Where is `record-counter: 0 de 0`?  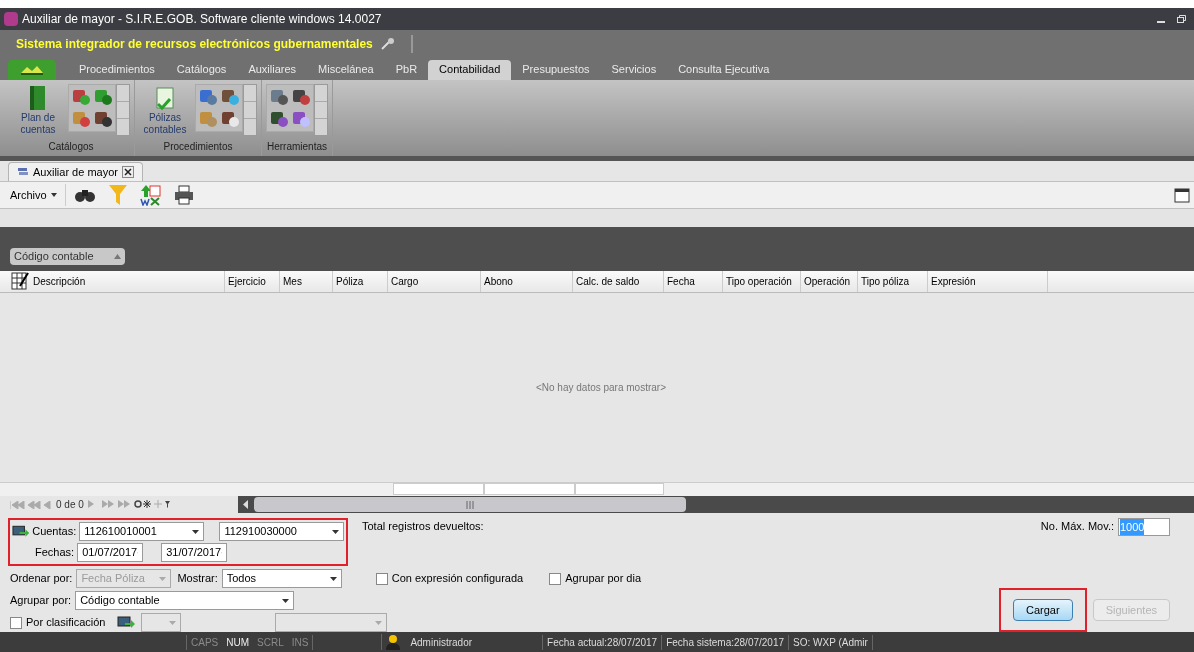 record-counter: 0 de 0 is located at coordinates (70, 505).